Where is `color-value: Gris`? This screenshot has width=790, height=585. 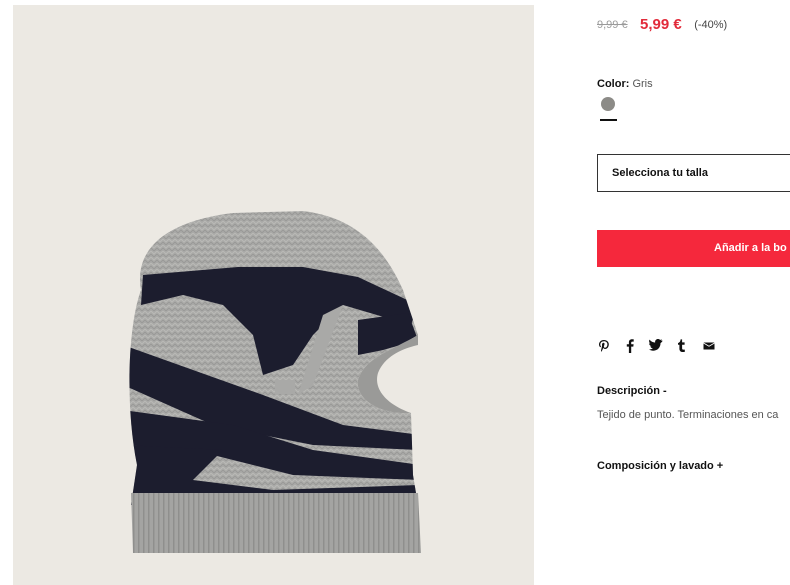 color-value: Gris is located at coordinates (642, 84).